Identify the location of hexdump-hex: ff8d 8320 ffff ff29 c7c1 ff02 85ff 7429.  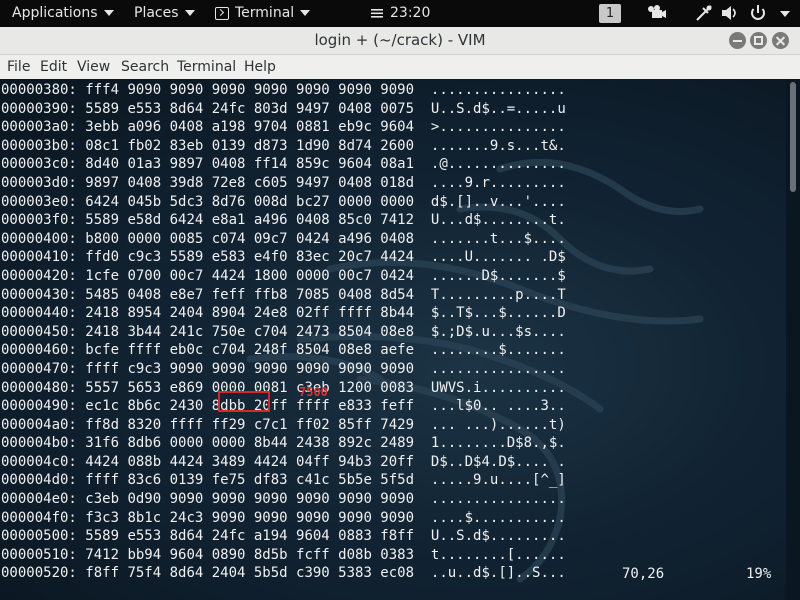
(250, 424).